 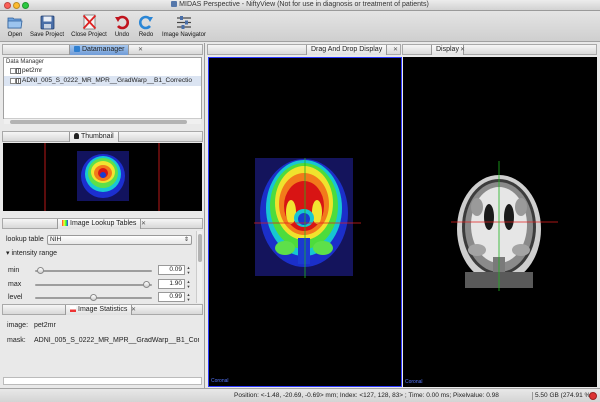 What do you see at coordinates (175, 269) in the screenshot?
I see `min-value: 0.09` at bounding box center [175, 269].